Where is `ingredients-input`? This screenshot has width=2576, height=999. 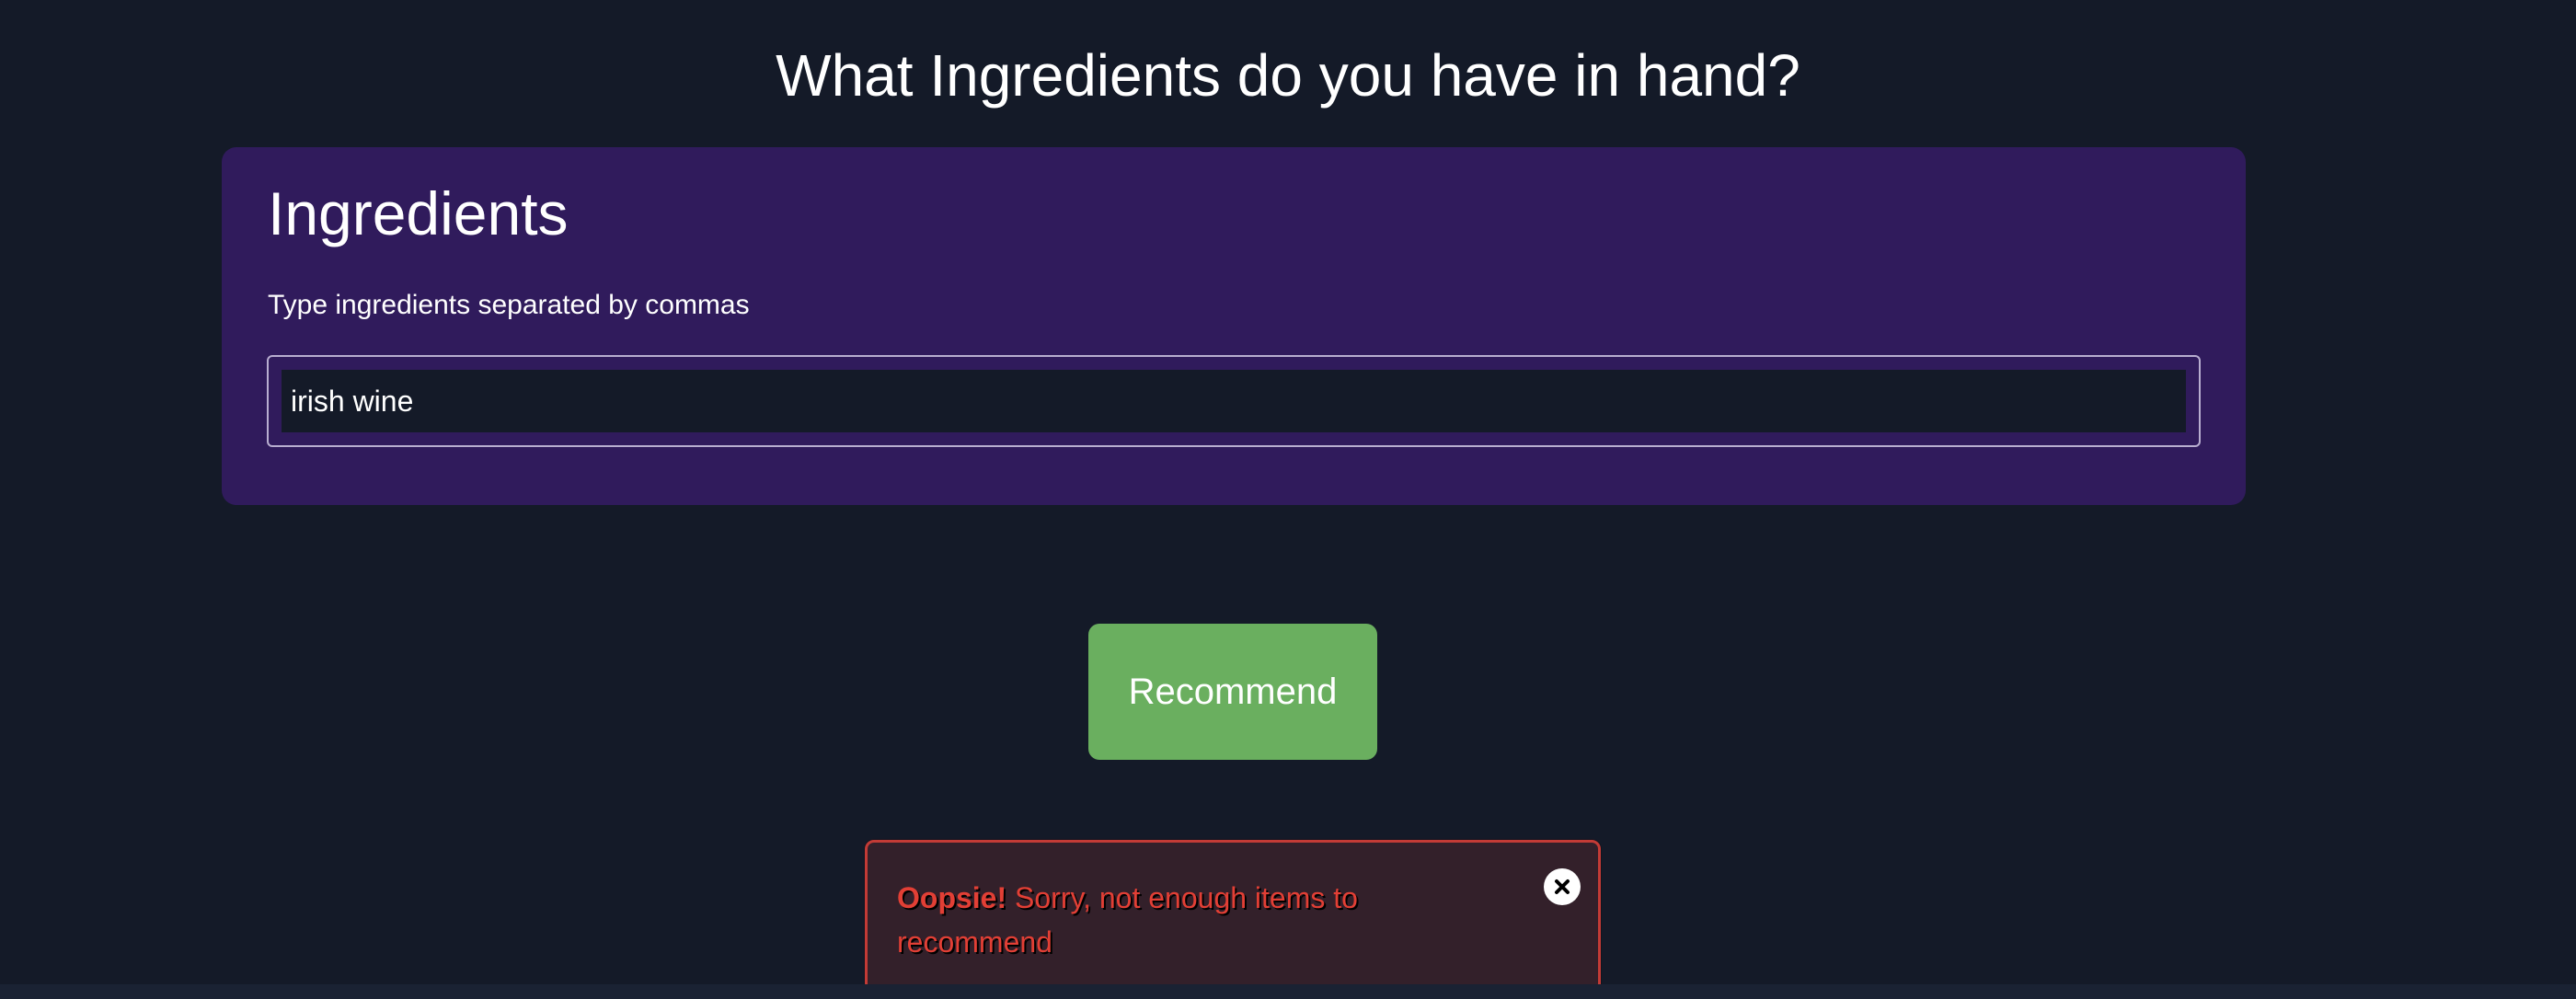 ingredients-input is located at coordinates (1234, 401).